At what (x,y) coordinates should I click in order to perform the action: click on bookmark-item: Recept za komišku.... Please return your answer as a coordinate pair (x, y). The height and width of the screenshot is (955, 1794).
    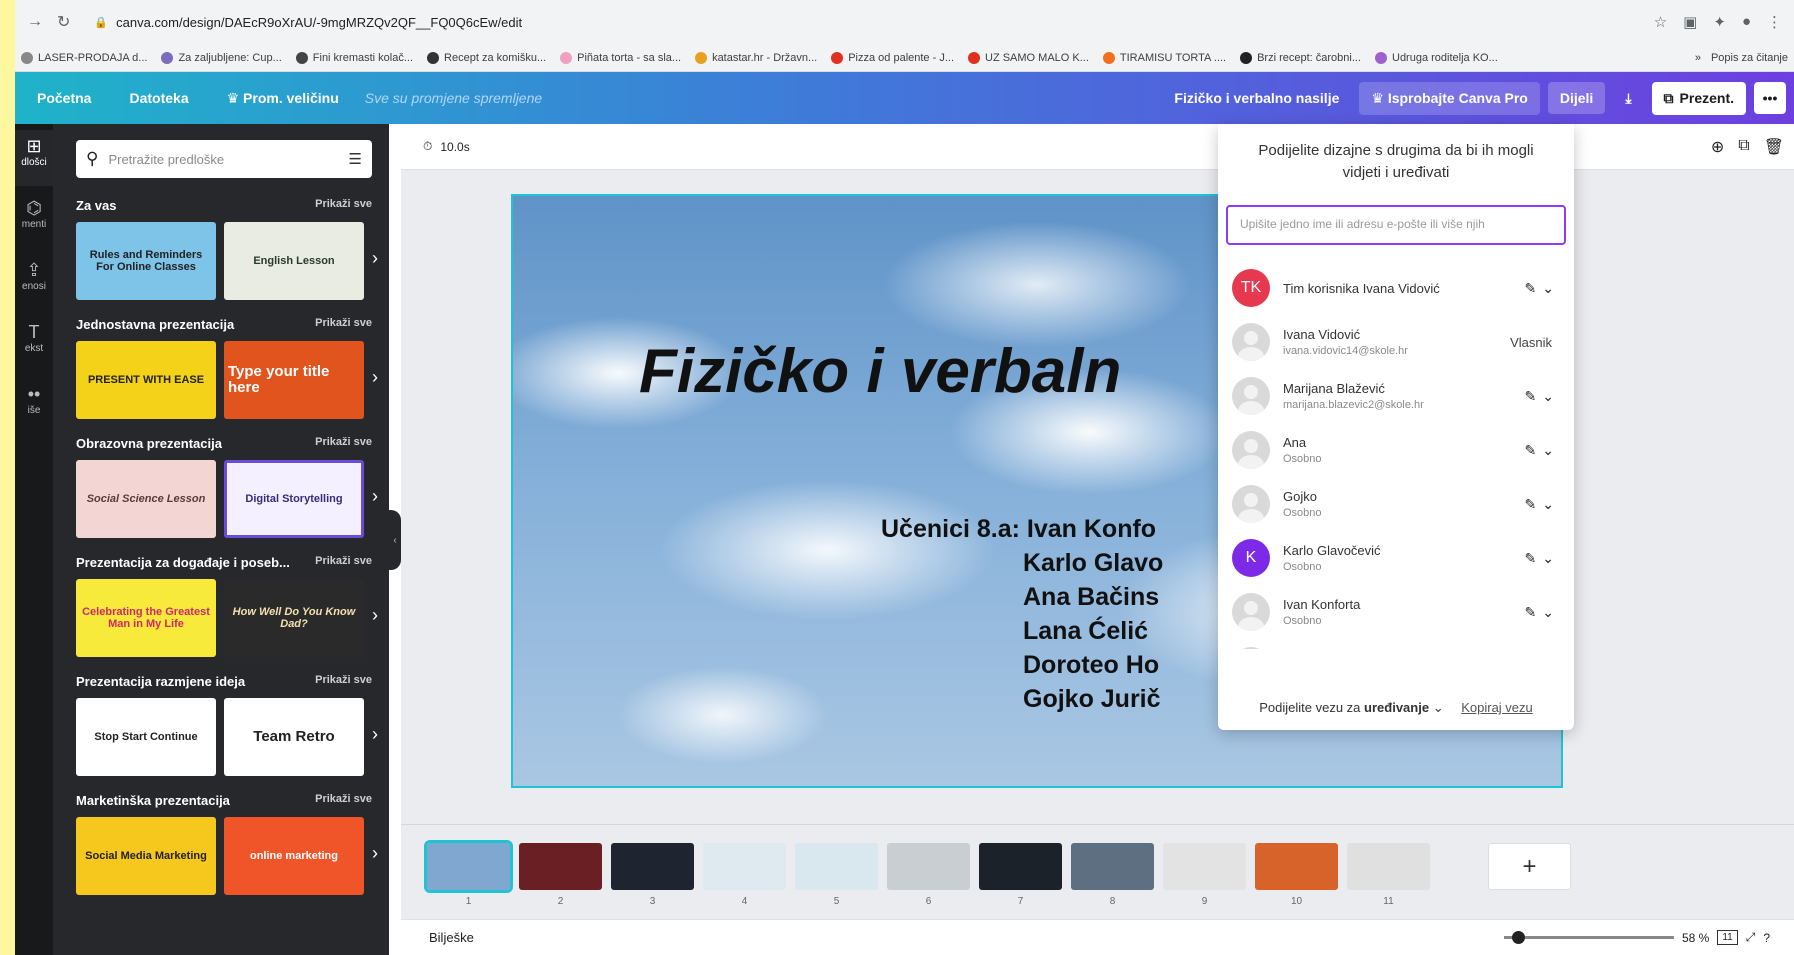
    Looking at the image, I should click on (486, 57).